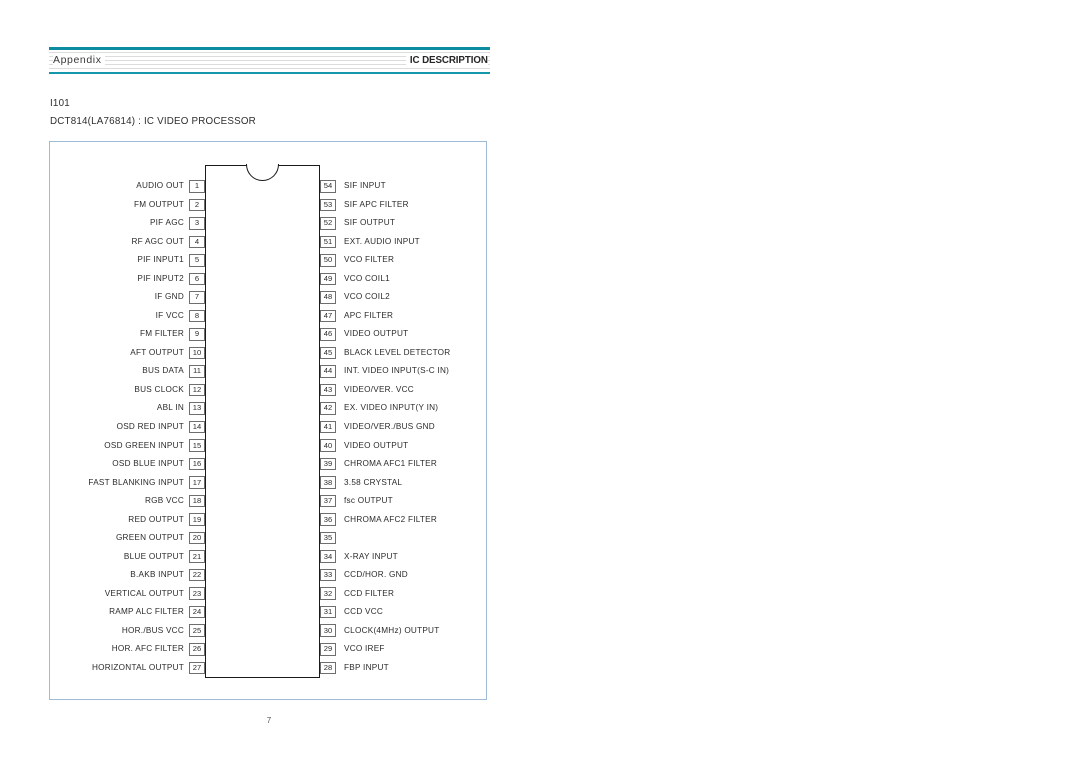 Image resolution: width=1080 pixels, height=763 pixels. I want to click on pin-number-6: 6, so click(197, 279).